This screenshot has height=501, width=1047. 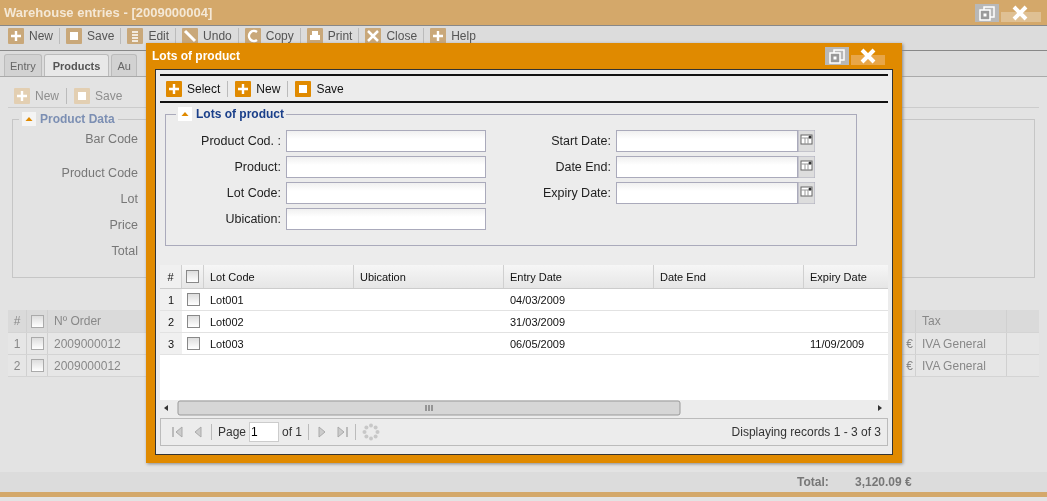 I want to click on table-cell: 31/03/2009, so click(x=538, y=321).